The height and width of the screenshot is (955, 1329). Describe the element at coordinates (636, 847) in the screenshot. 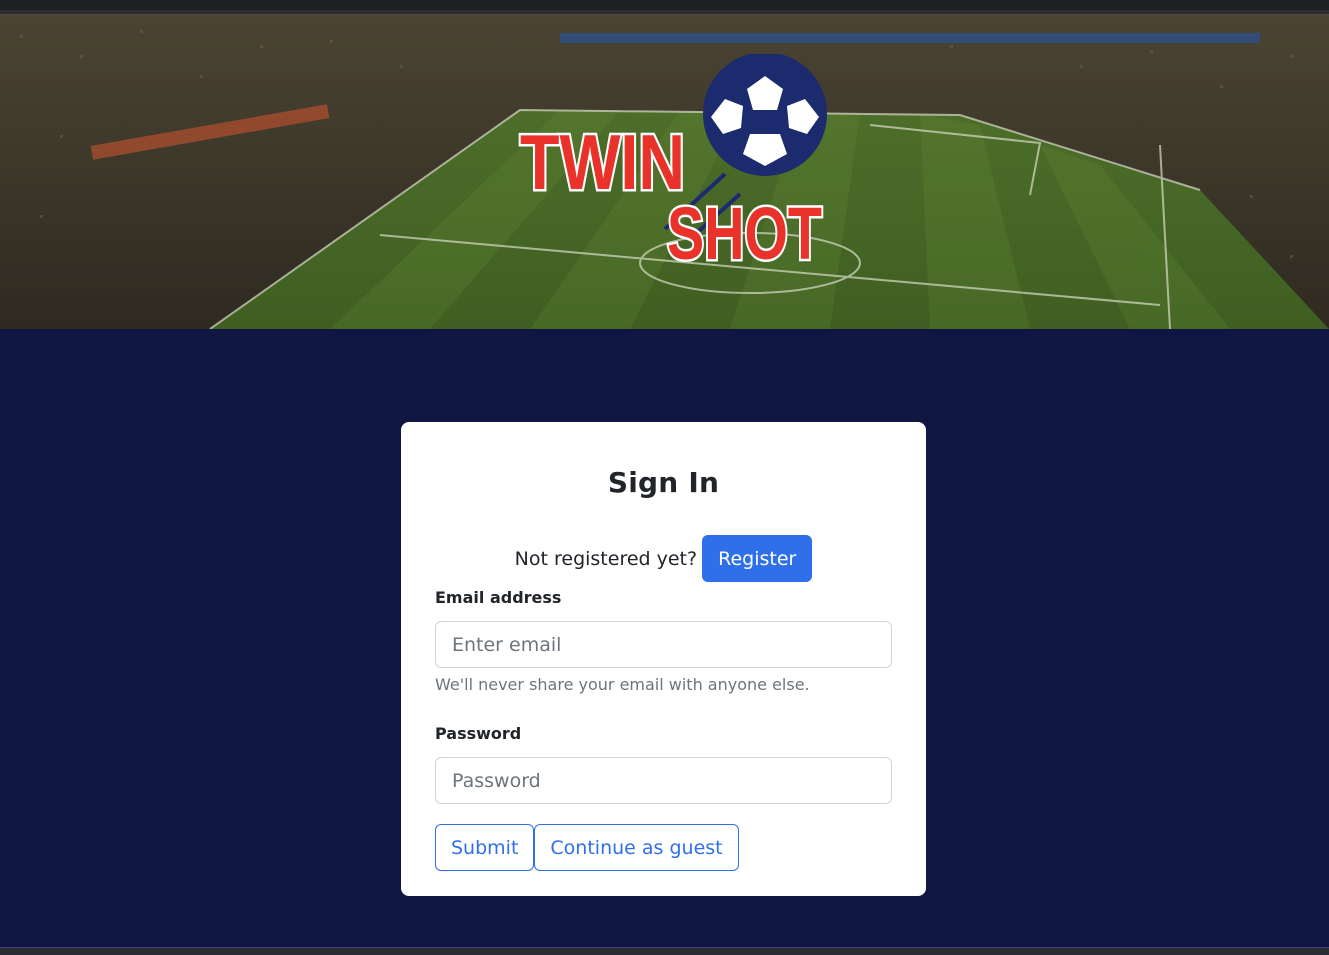

I see `continue-as-guest-button: Continue as guest` at that location.